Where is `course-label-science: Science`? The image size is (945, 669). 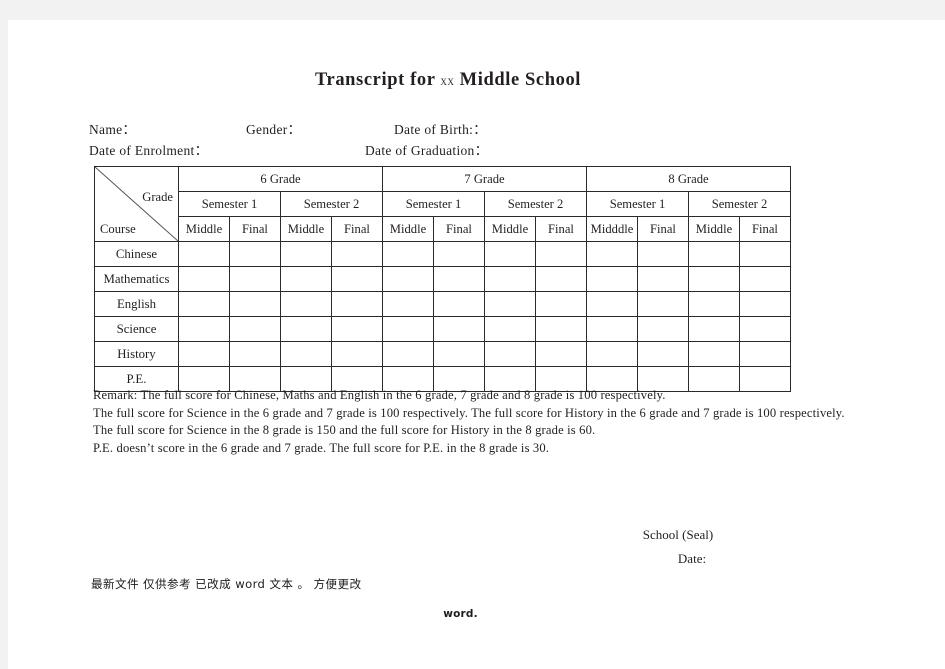 course-label-science: Science is located at coordinates (136, 329).